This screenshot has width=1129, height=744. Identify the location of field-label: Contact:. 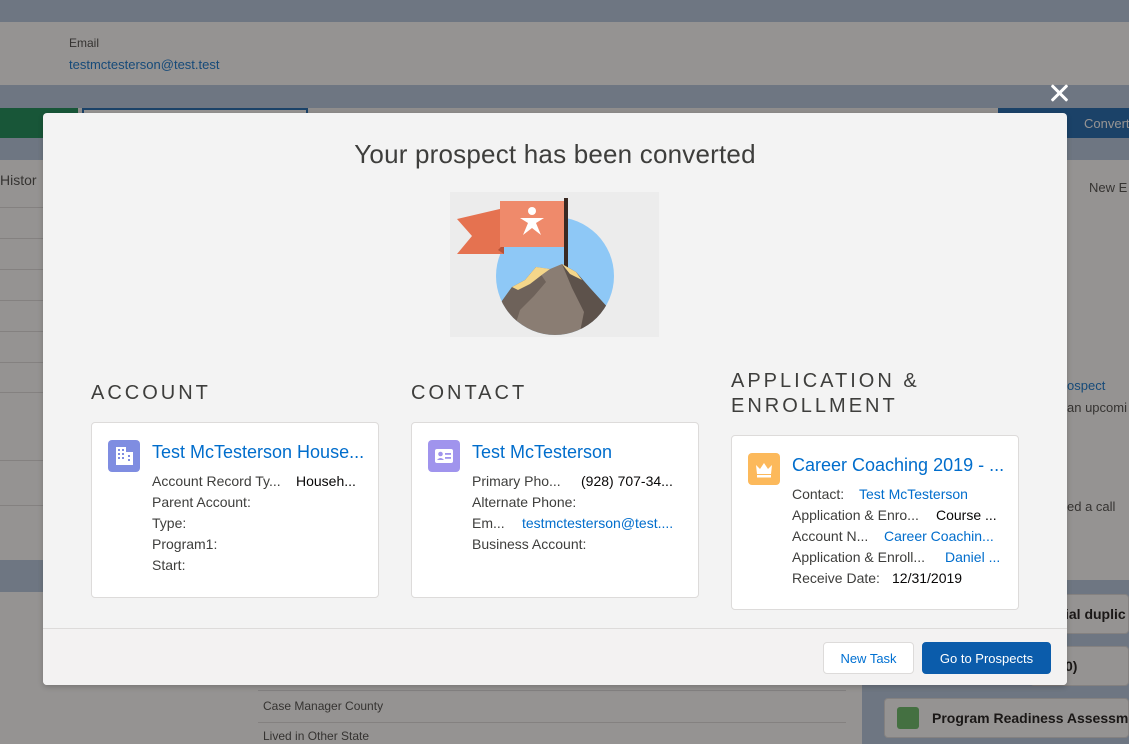
(818, 494).